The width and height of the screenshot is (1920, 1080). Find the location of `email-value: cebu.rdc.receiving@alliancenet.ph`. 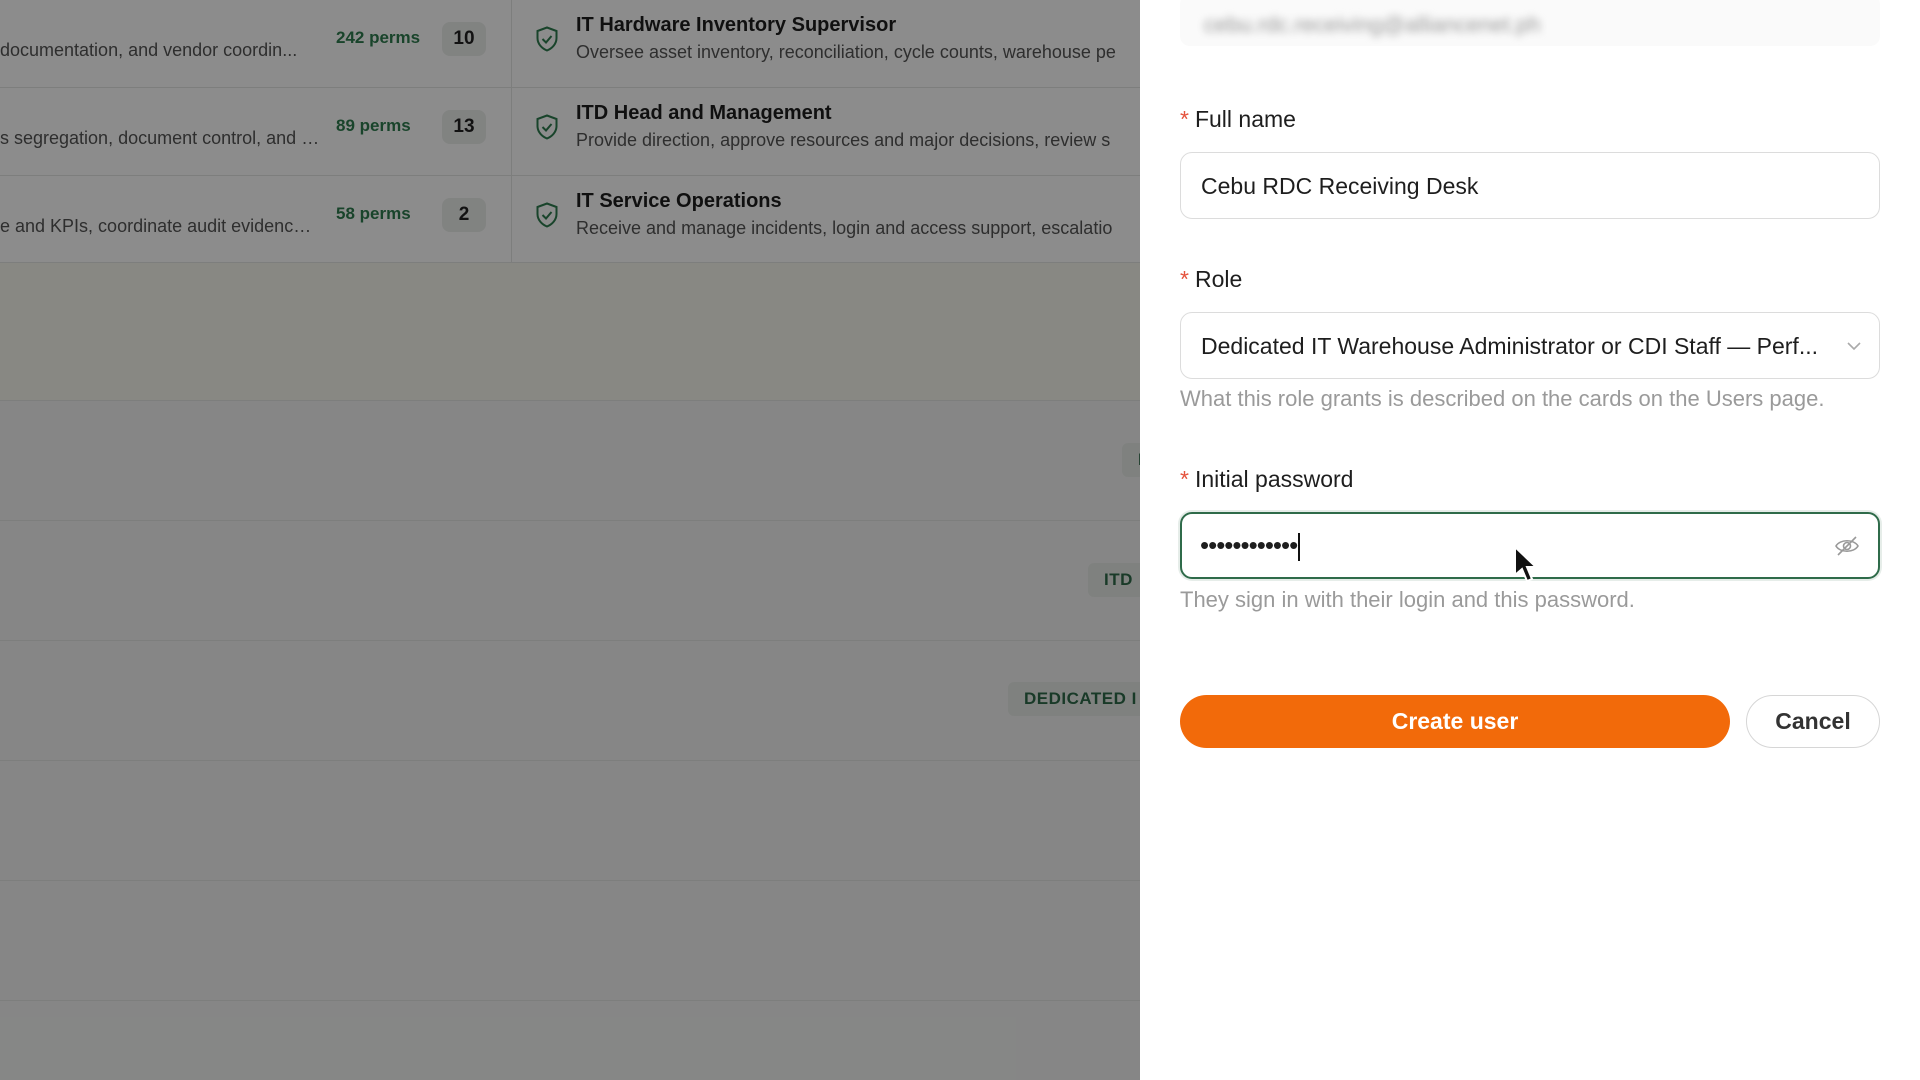

email-value: cebu.rdc.receiving@alliancenet.ph is located at coordinates (1372, 24).